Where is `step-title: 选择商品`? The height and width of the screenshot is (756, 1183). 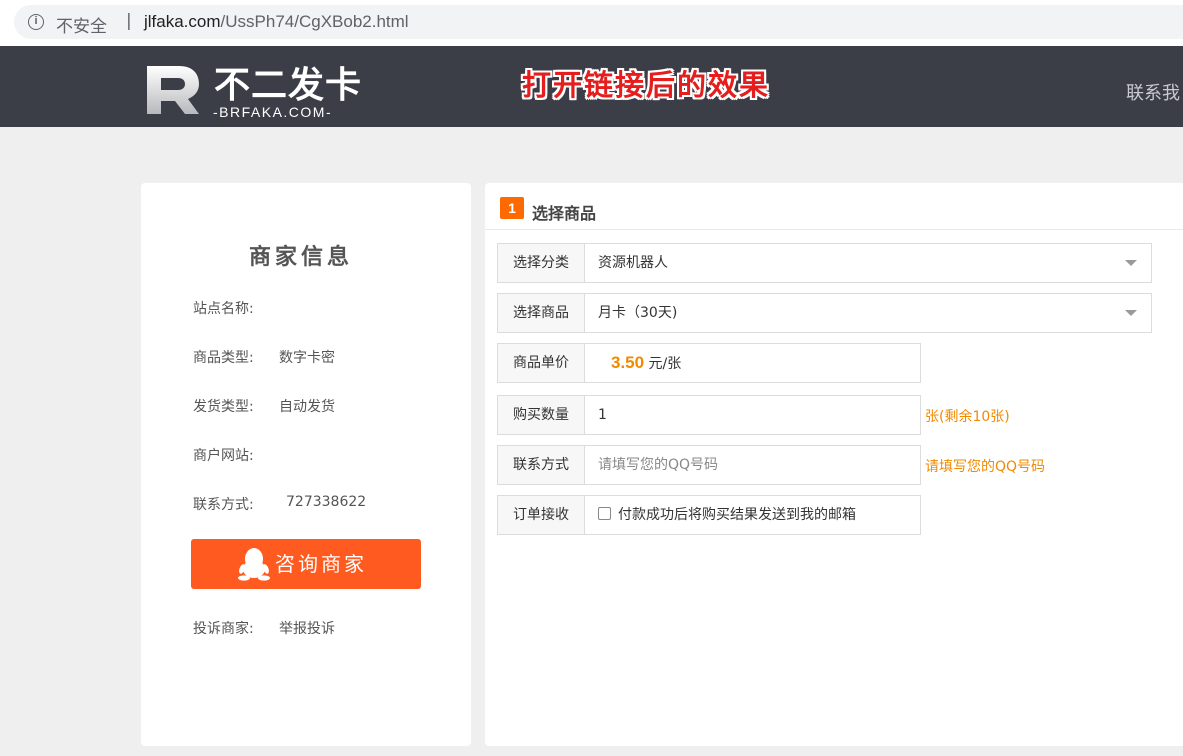 step-title: 选择商品 is located at coordinates (564, 213).